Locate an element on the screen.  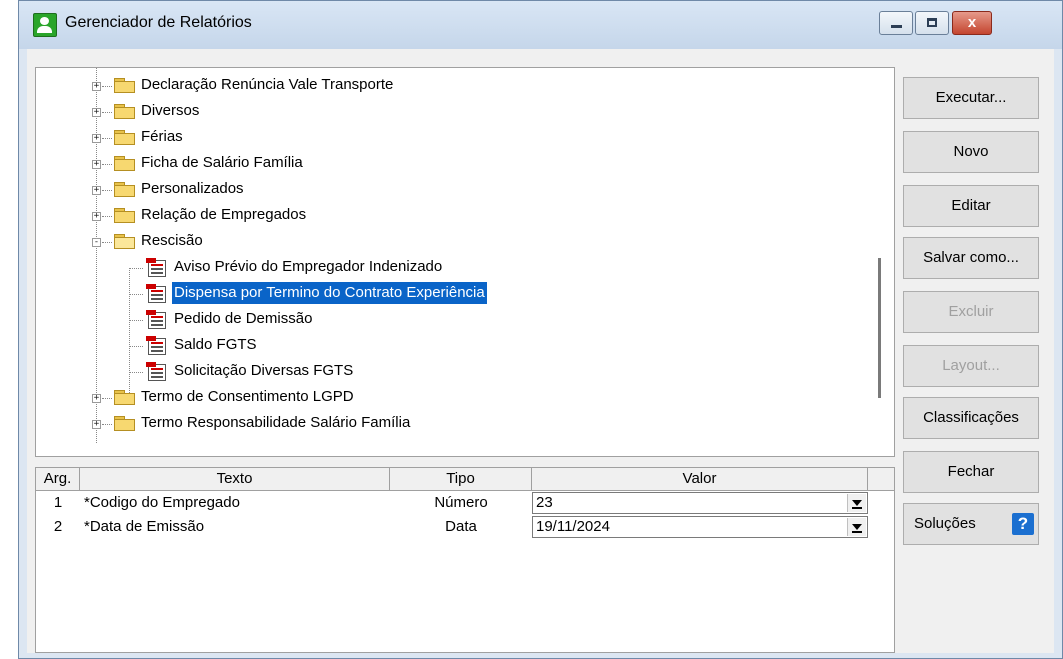
app-user-icon is located at coordinates (45, 25).